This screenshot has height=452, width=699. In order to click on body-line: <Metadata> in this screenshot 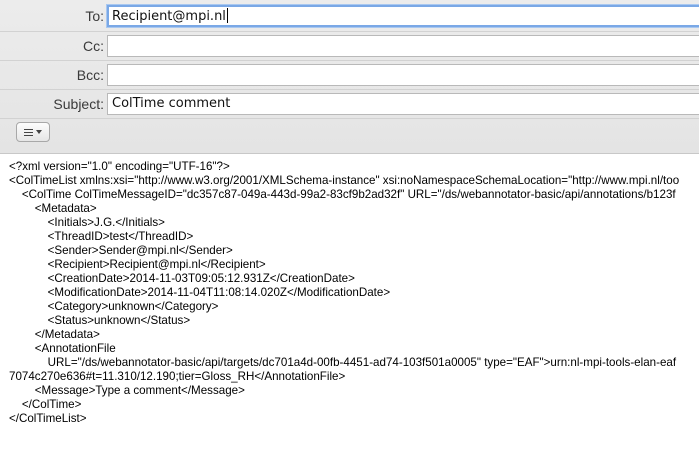, I will do `click(53, 208)`.